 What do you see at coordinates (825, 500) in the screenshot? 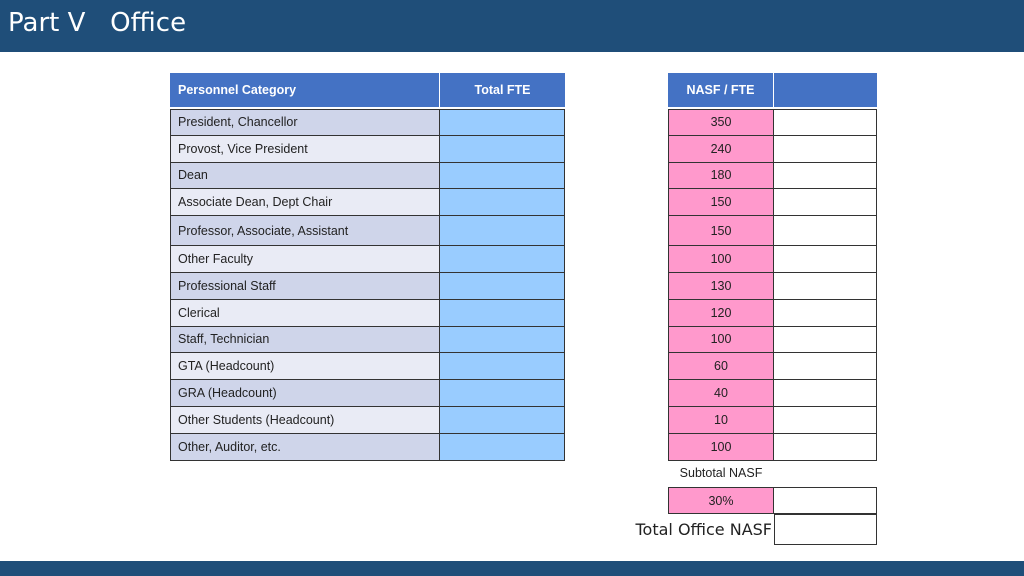
I see `subtotal-nasf-input` at bounding box center [825, 500].